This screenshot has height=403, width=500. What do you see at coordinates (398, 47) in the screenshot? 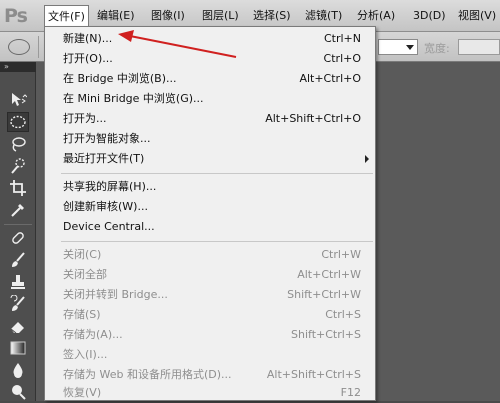
I see `style-dropdown` at bounding box center [398, 47].